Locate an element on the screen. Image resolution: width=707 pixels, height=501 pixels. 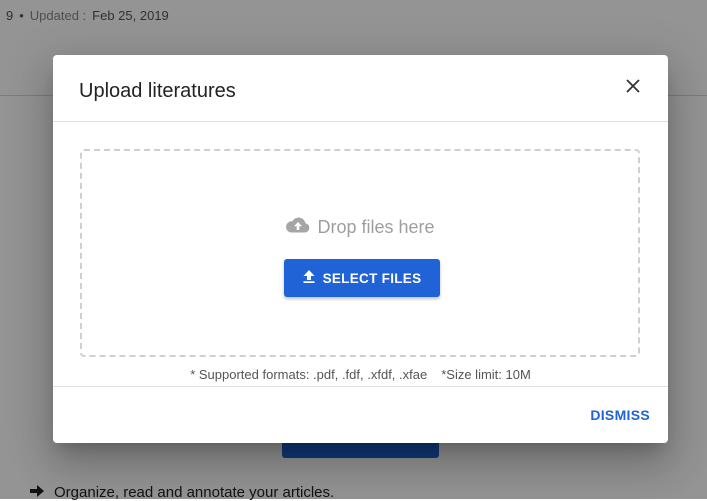
dialog-footer-divider is located at coordinates (360, 386).